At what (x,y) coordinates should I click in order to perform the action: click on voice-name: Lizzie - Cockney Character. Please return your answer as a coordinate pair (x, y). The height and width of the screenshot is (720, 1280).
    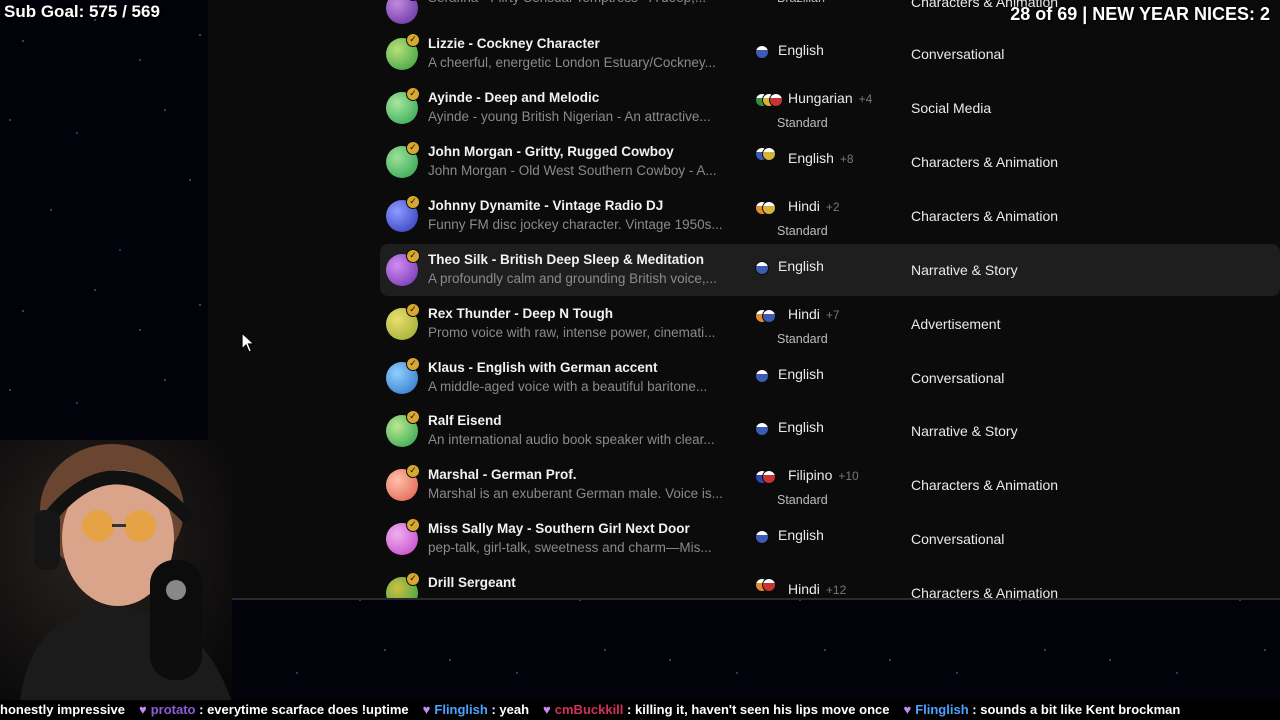
    Looking at the image, I should click on (514, 43).